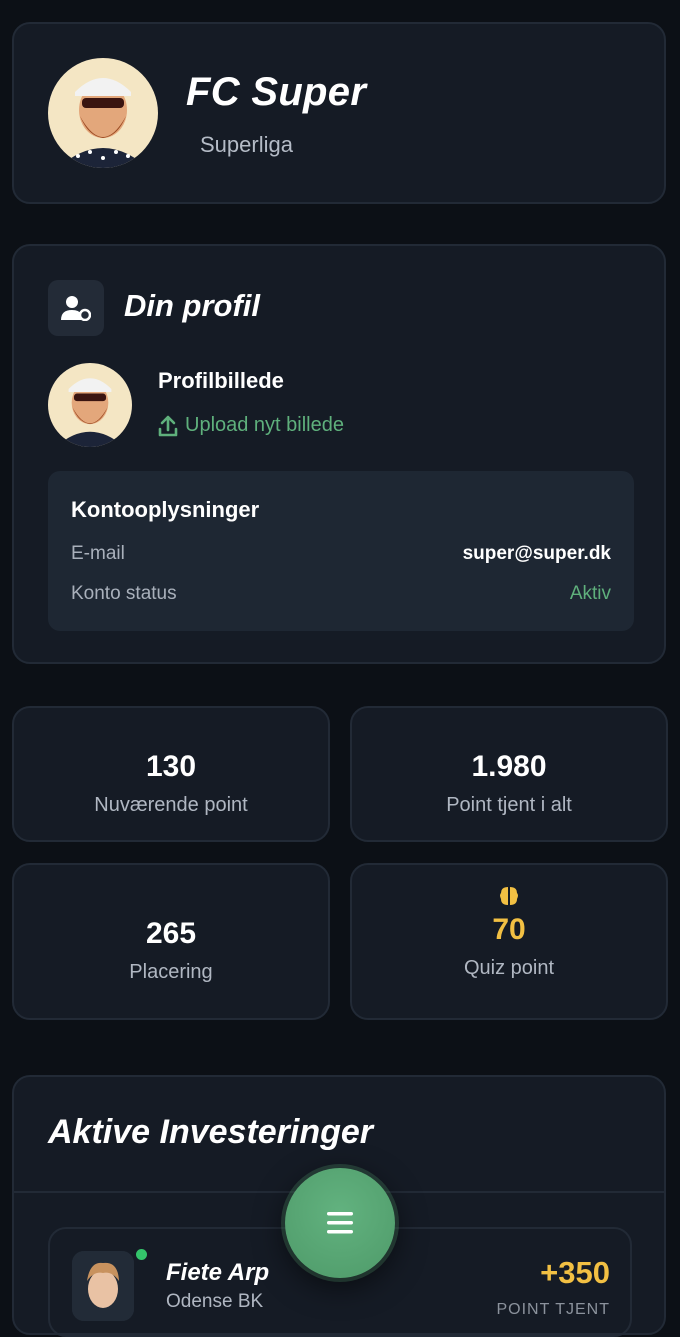 The height and width of the screenshot is (1337, 680). I want to click on profile-avatar, so click(90, 405).